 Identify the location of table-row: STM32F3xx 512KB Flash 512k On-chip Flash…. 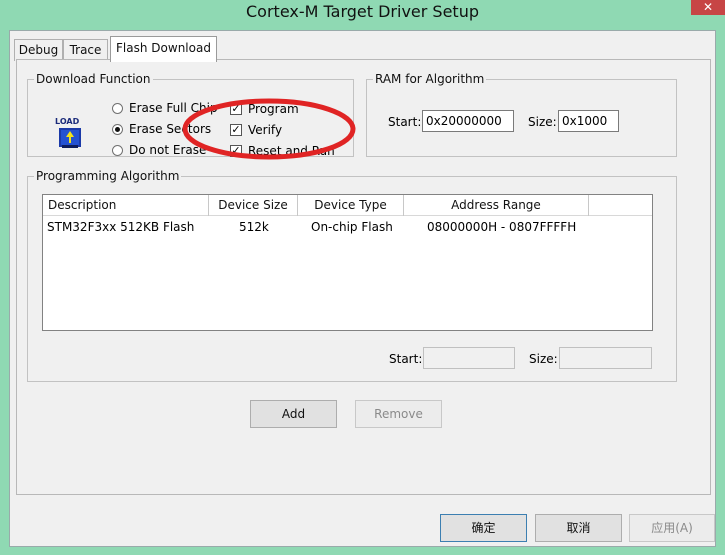
(347, 227).